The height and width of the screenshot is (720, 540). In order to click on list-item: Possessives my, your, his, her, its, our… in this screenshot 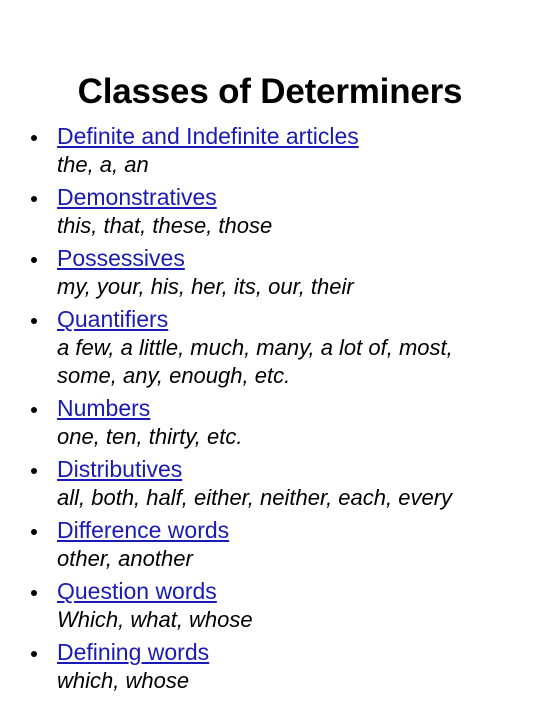, I will do `click(272, 272)`.